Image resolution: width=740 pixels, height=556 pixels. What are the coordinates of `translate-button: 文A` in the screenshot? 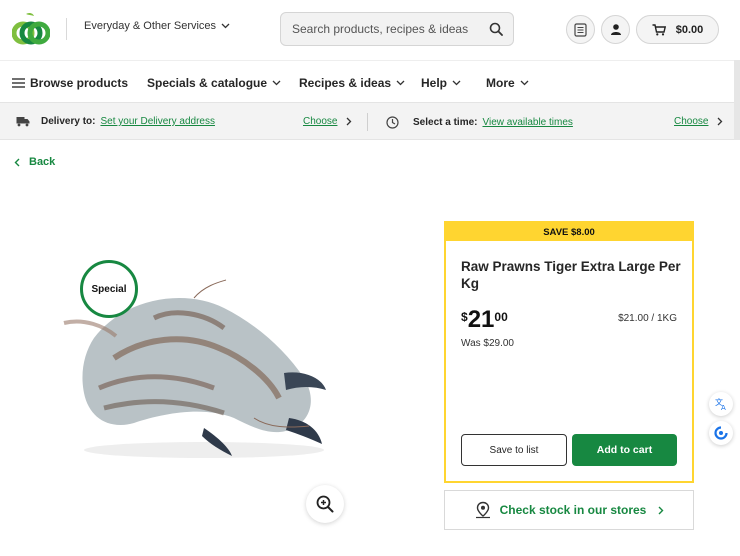 It's located at (721, 404).